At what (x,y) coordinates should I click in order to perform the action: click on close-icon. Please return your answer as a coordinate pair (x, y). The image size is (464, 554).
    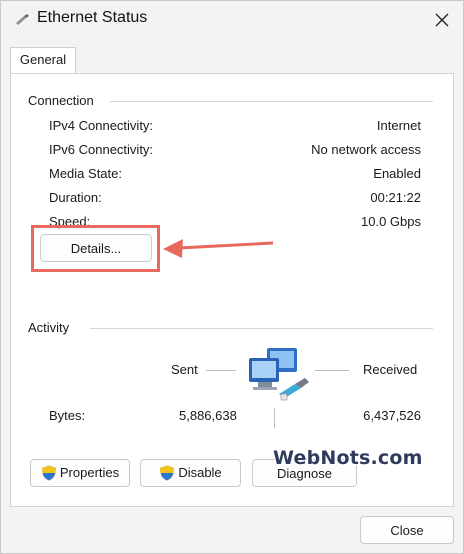
    Looking at the image, I should click on (442, 20).